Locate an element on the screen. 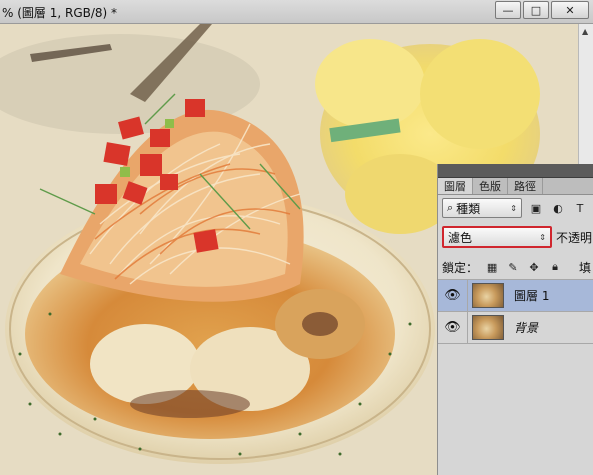 The height and width of the screenshot is (475, 593). blend-mode-value: 濾色 is located at coordinates (460, 237).